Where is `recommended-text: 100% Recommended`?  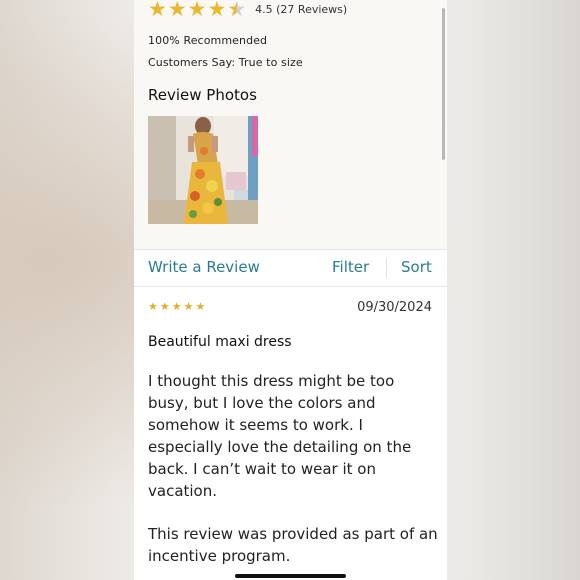
recommended-text: 100% Recommended is located at coordinates (208, 40).